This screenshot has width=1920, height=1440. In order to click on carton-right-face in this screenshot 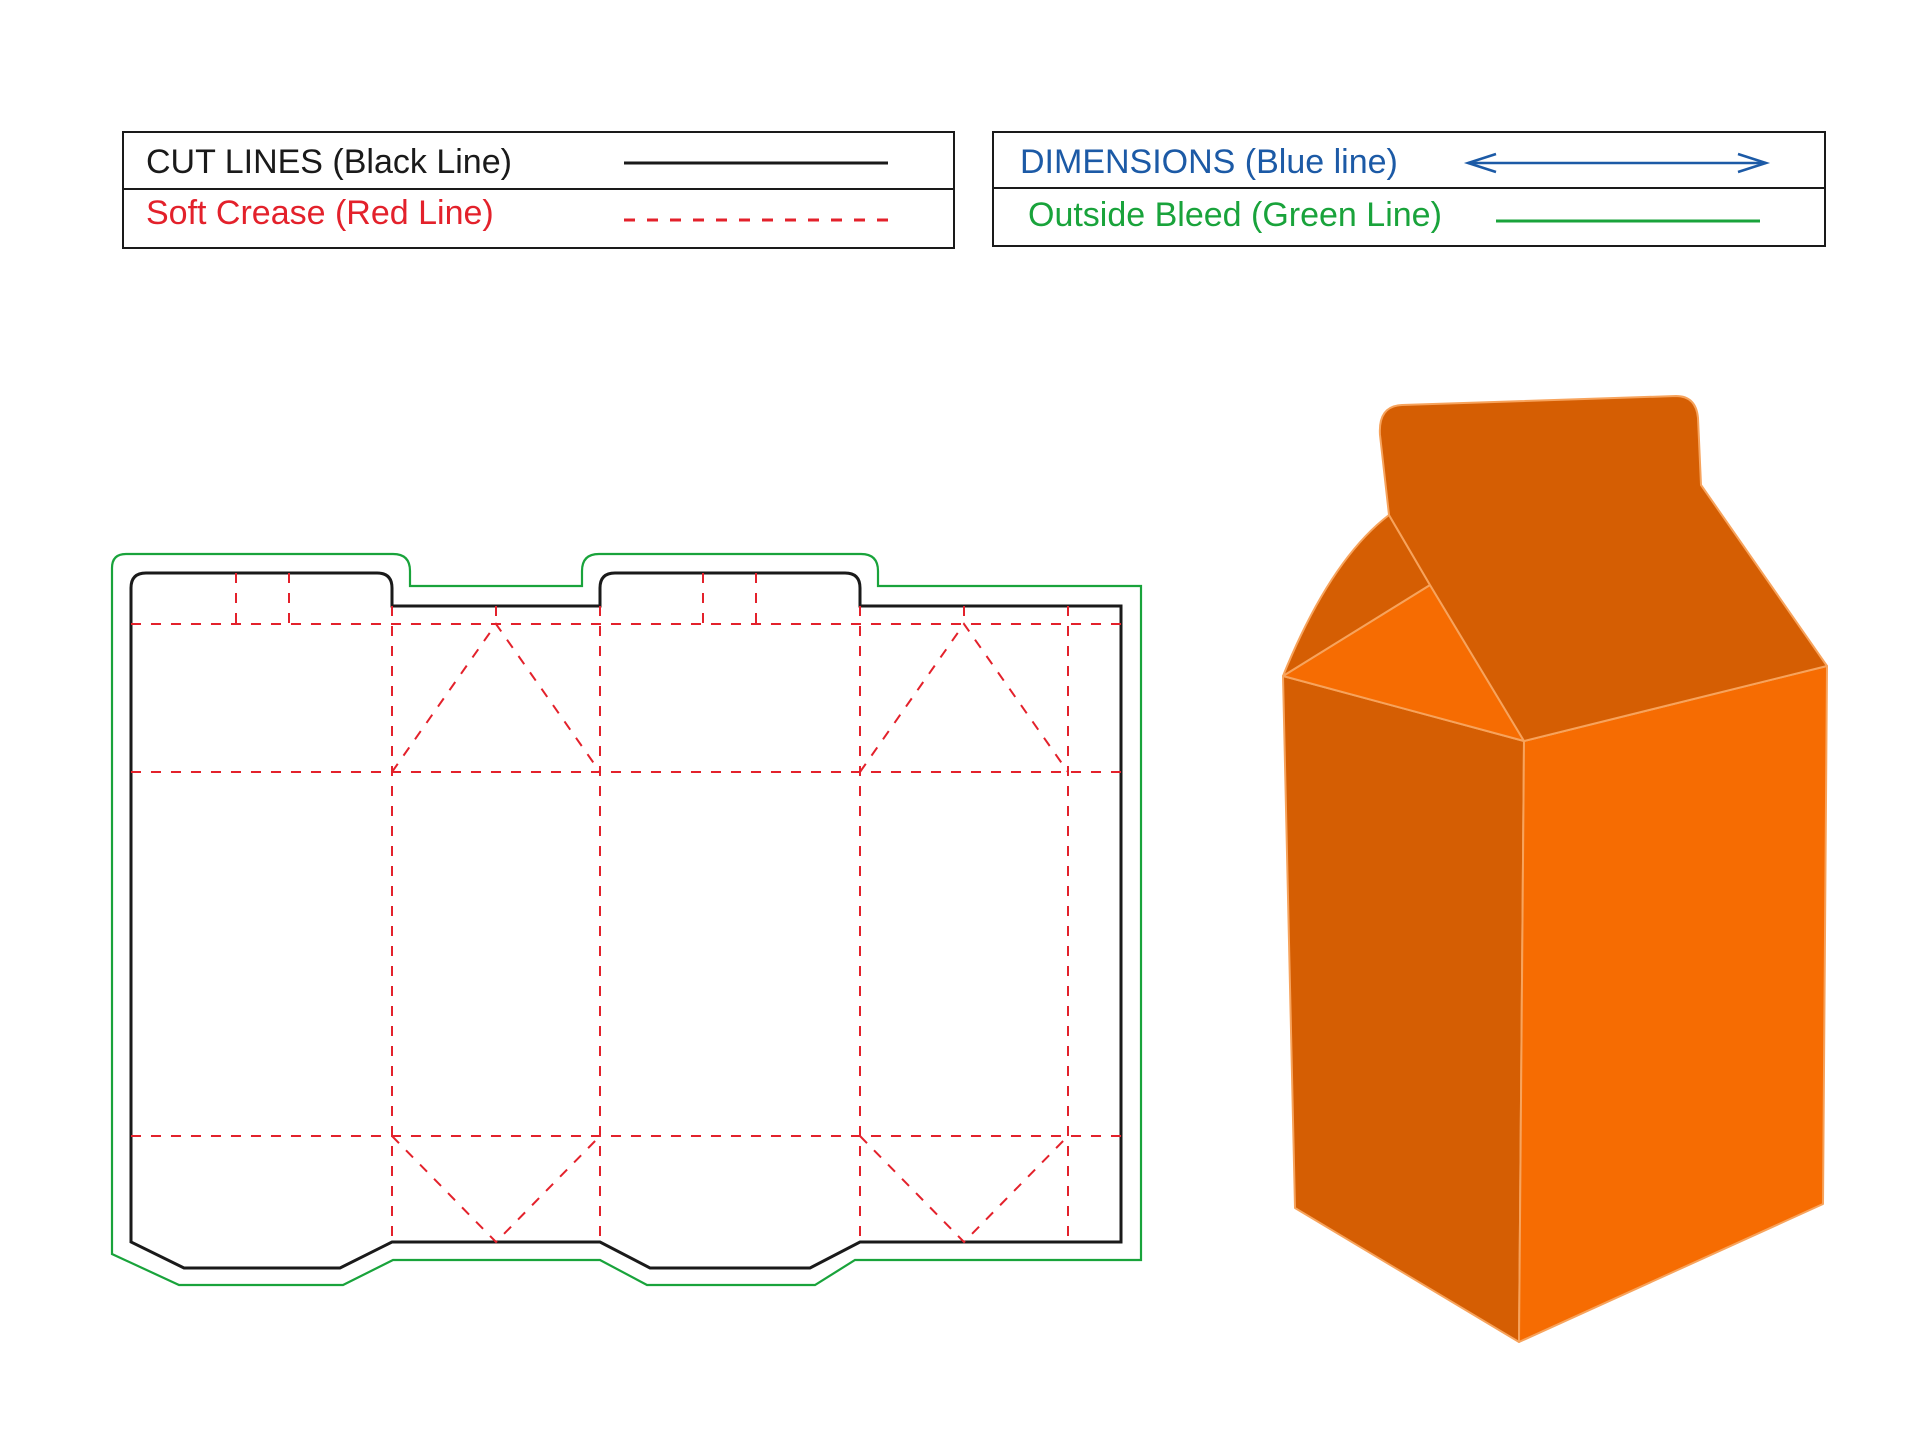, I will do `click(1673, 1004)`.